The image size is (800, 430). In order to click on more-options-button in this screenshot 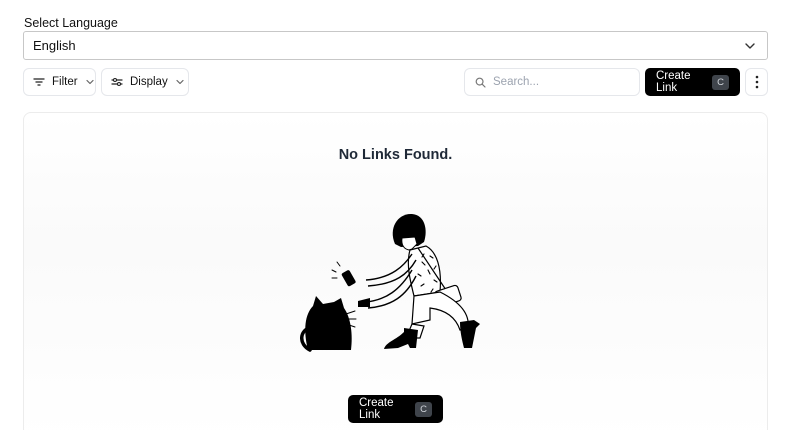, I will do `click(756, 82)`.